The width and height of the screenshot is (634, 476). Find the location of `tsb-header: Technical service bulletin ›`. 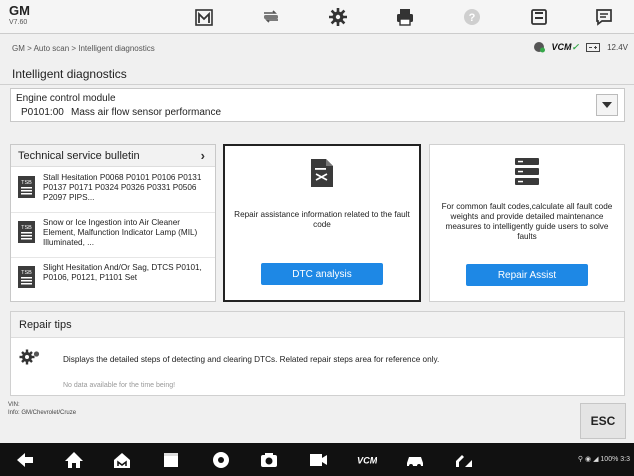

tsb-header: Technical service bulletin › is located at coordinates (113, 156).